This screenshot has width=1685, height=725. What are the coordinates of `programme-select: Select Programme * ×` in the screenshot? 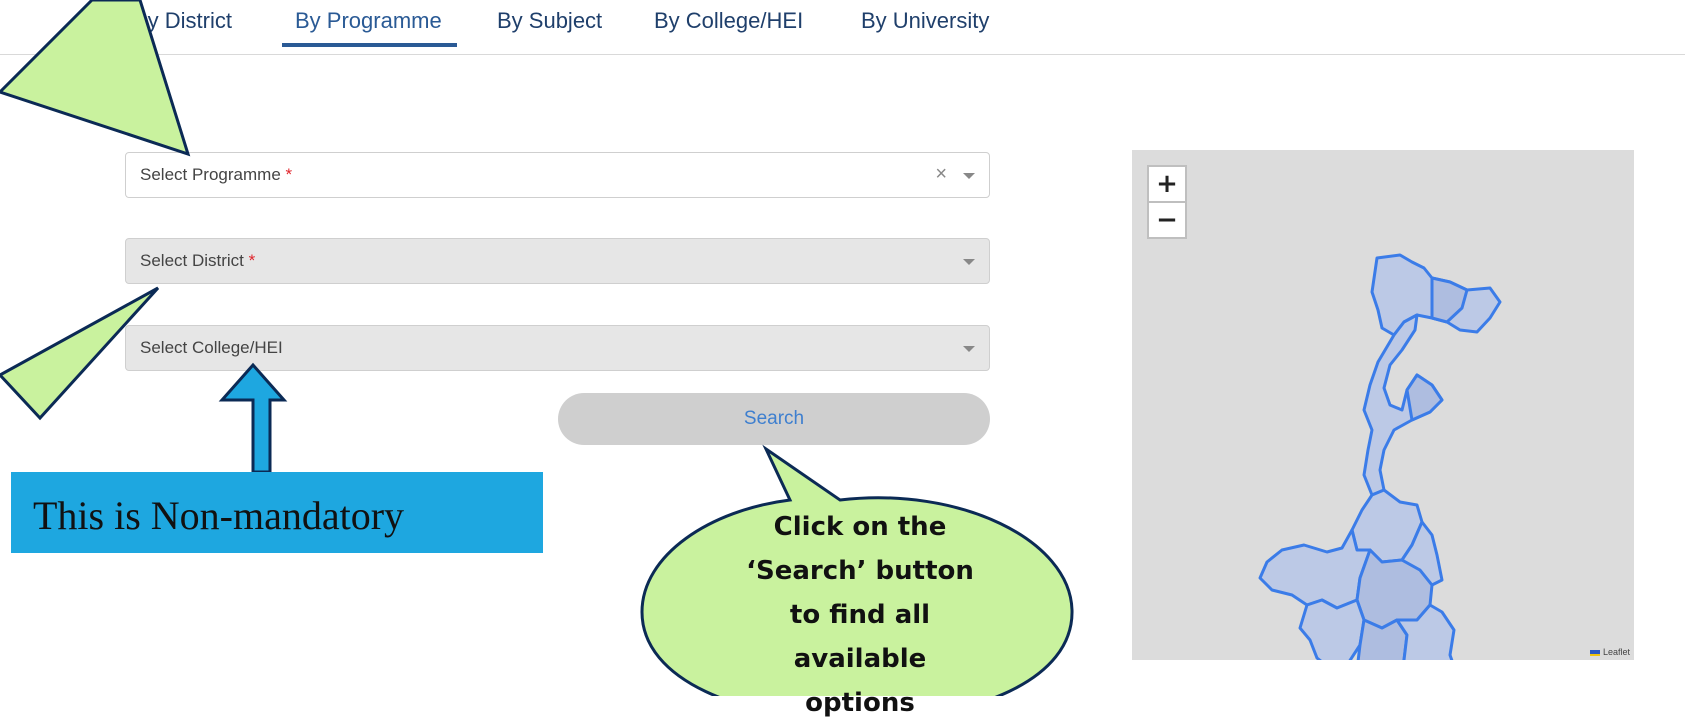 It's located at (557, 175).